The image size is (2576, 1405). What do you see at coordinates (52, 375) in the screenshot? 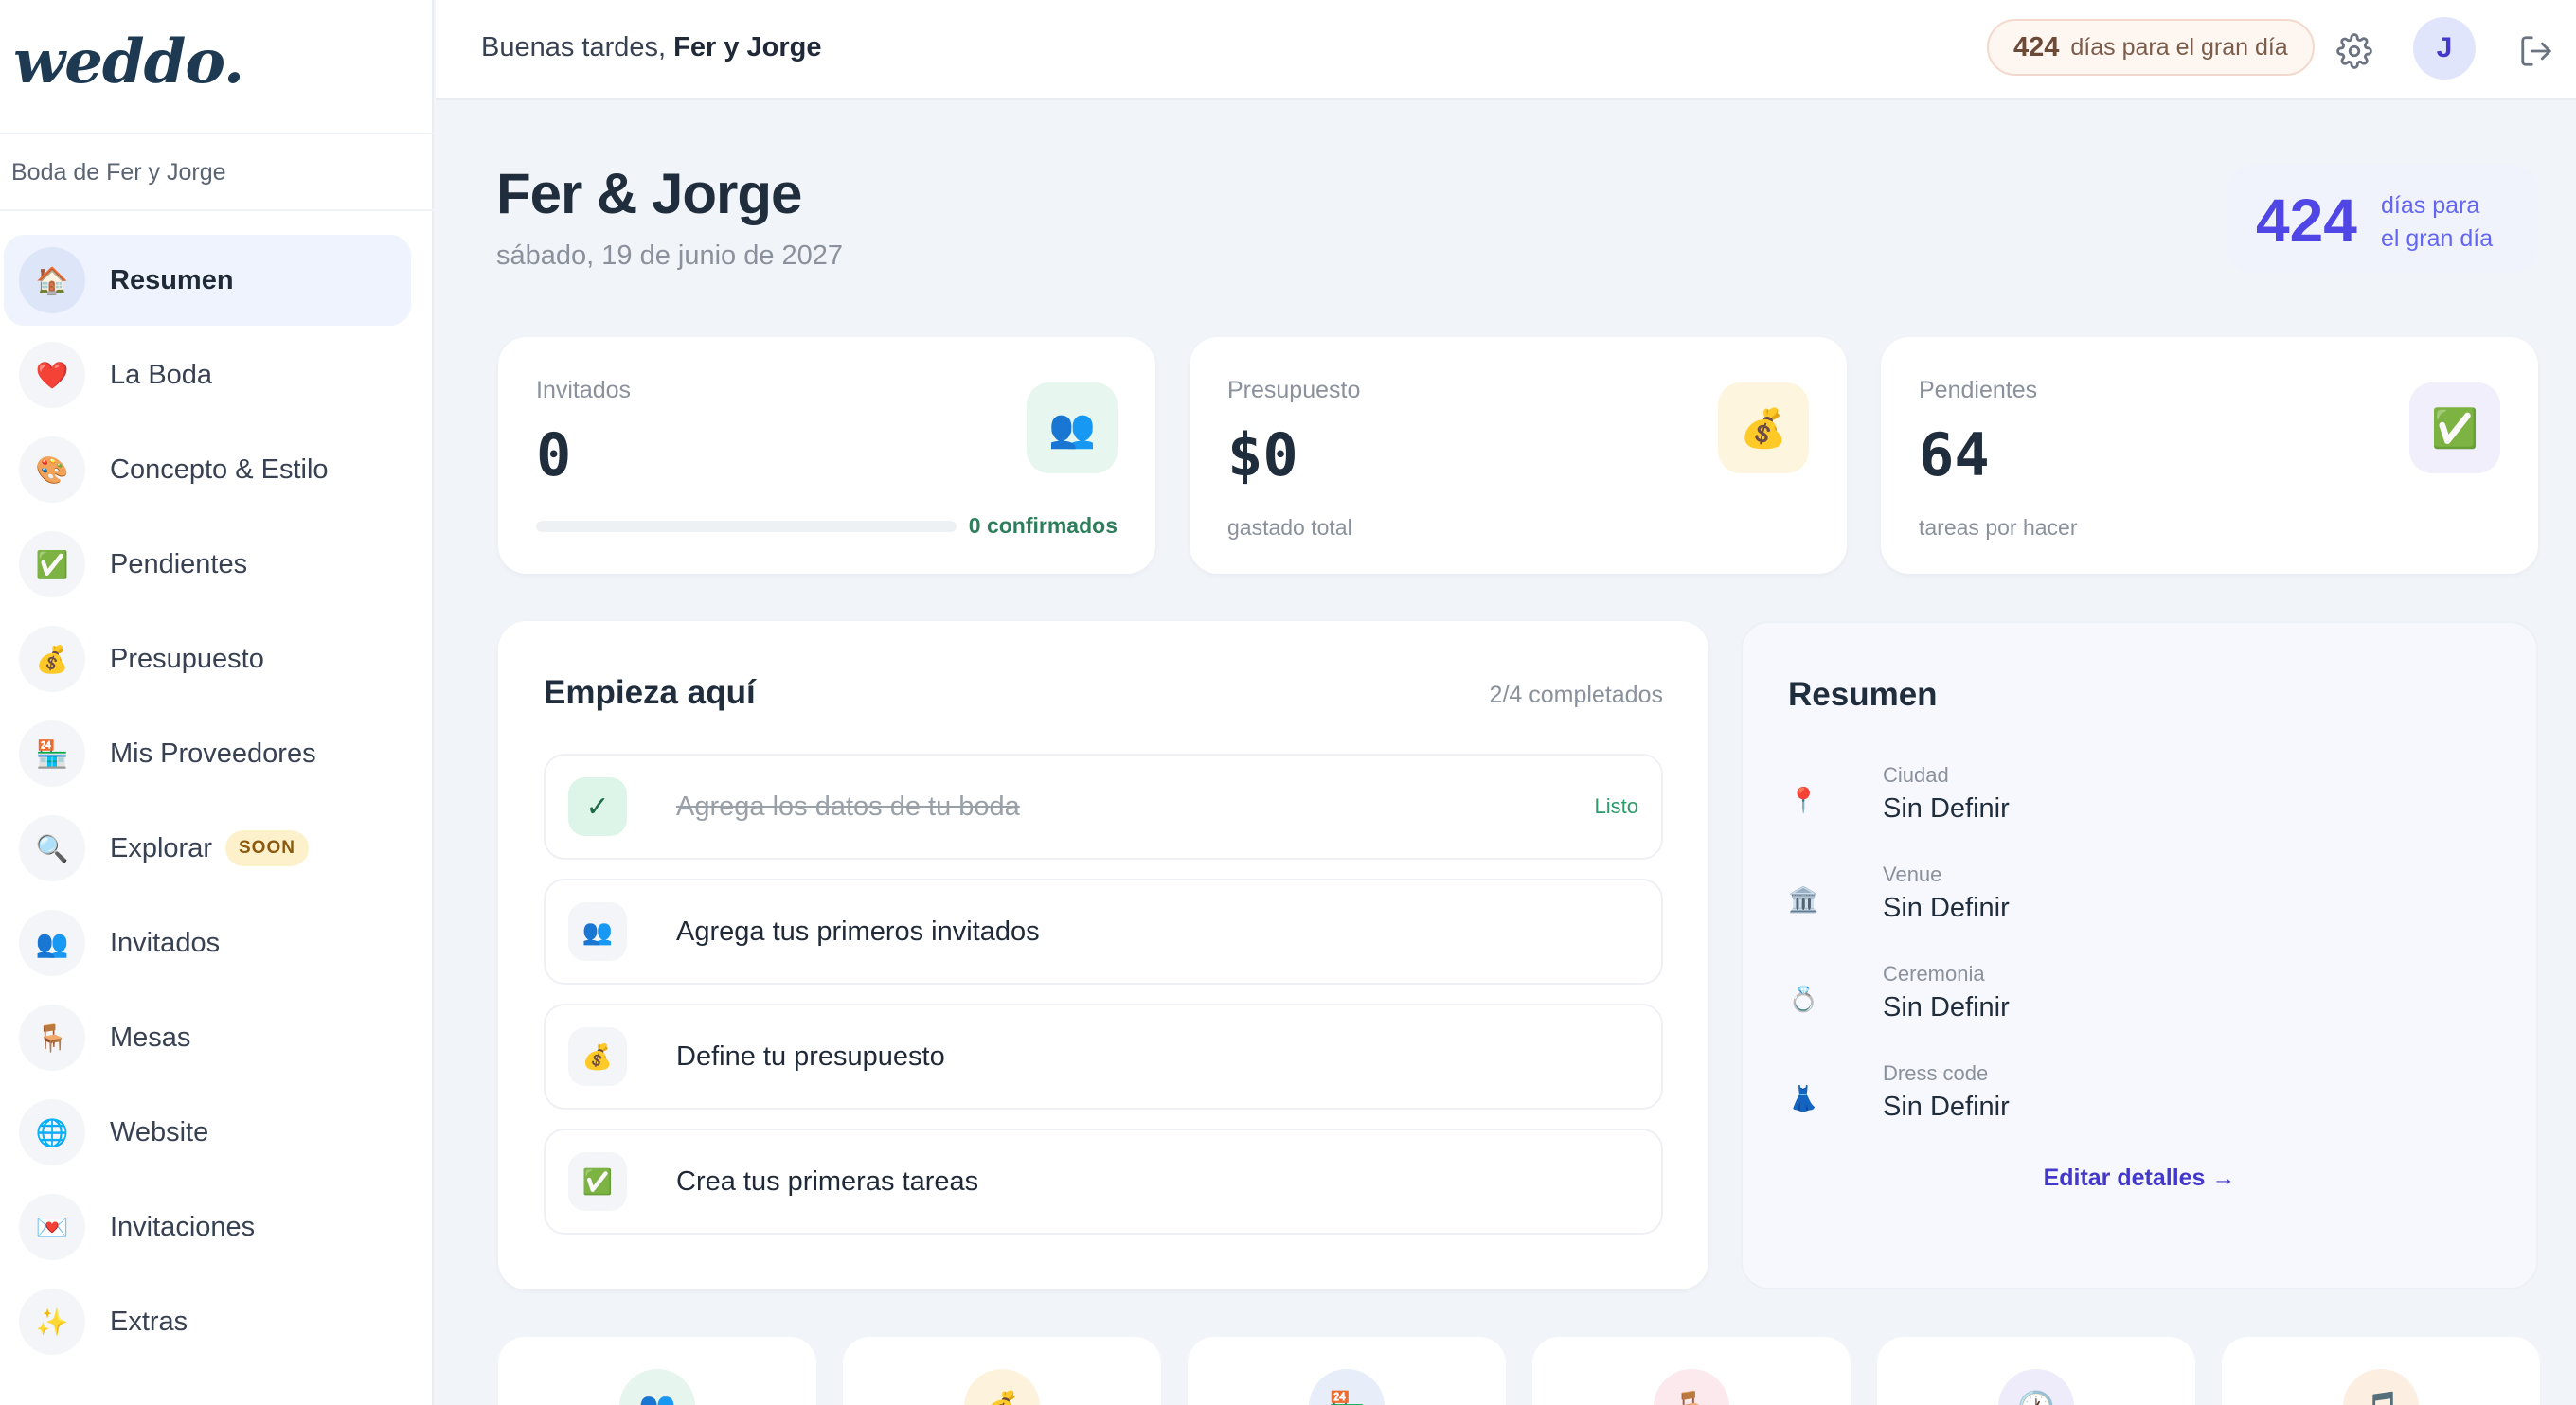
I see `heart-icon: ❤️` at bounding box center [52, 375].